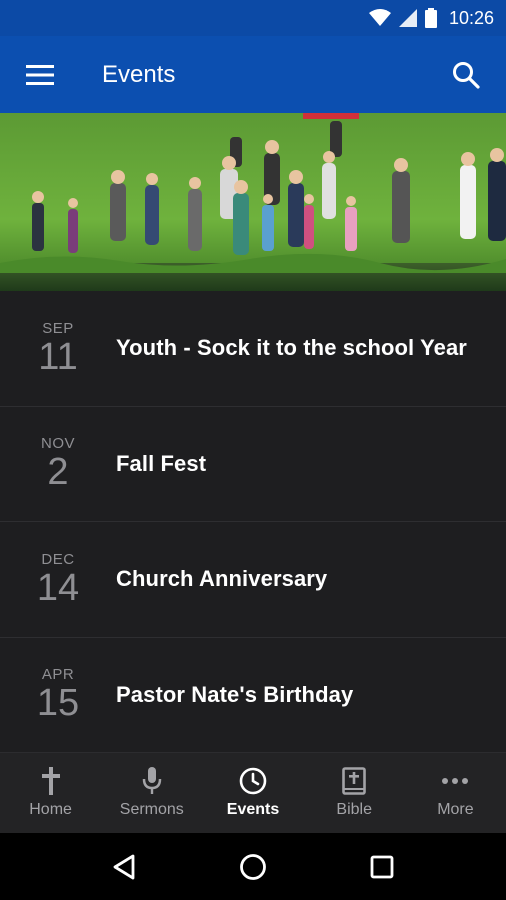 The width and height of the screenshot is (506, 900). I want to click on event-title: Pastor Nate's Birthday, so click(235, 694).